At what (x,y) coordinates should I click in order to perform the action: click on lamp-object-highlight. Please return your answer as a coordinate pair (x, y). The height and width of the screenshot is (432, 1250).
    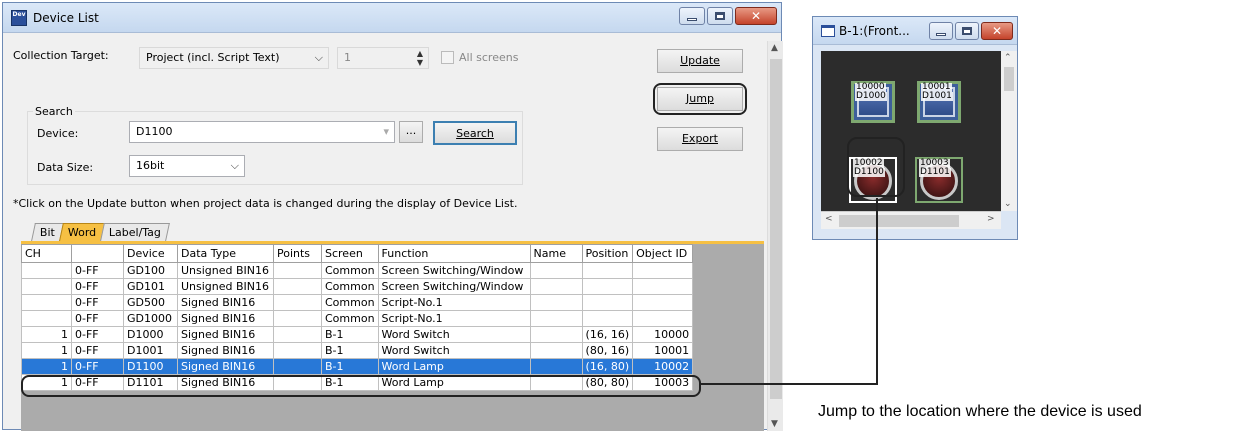
    Looking at the image, I should click on (876, 167).